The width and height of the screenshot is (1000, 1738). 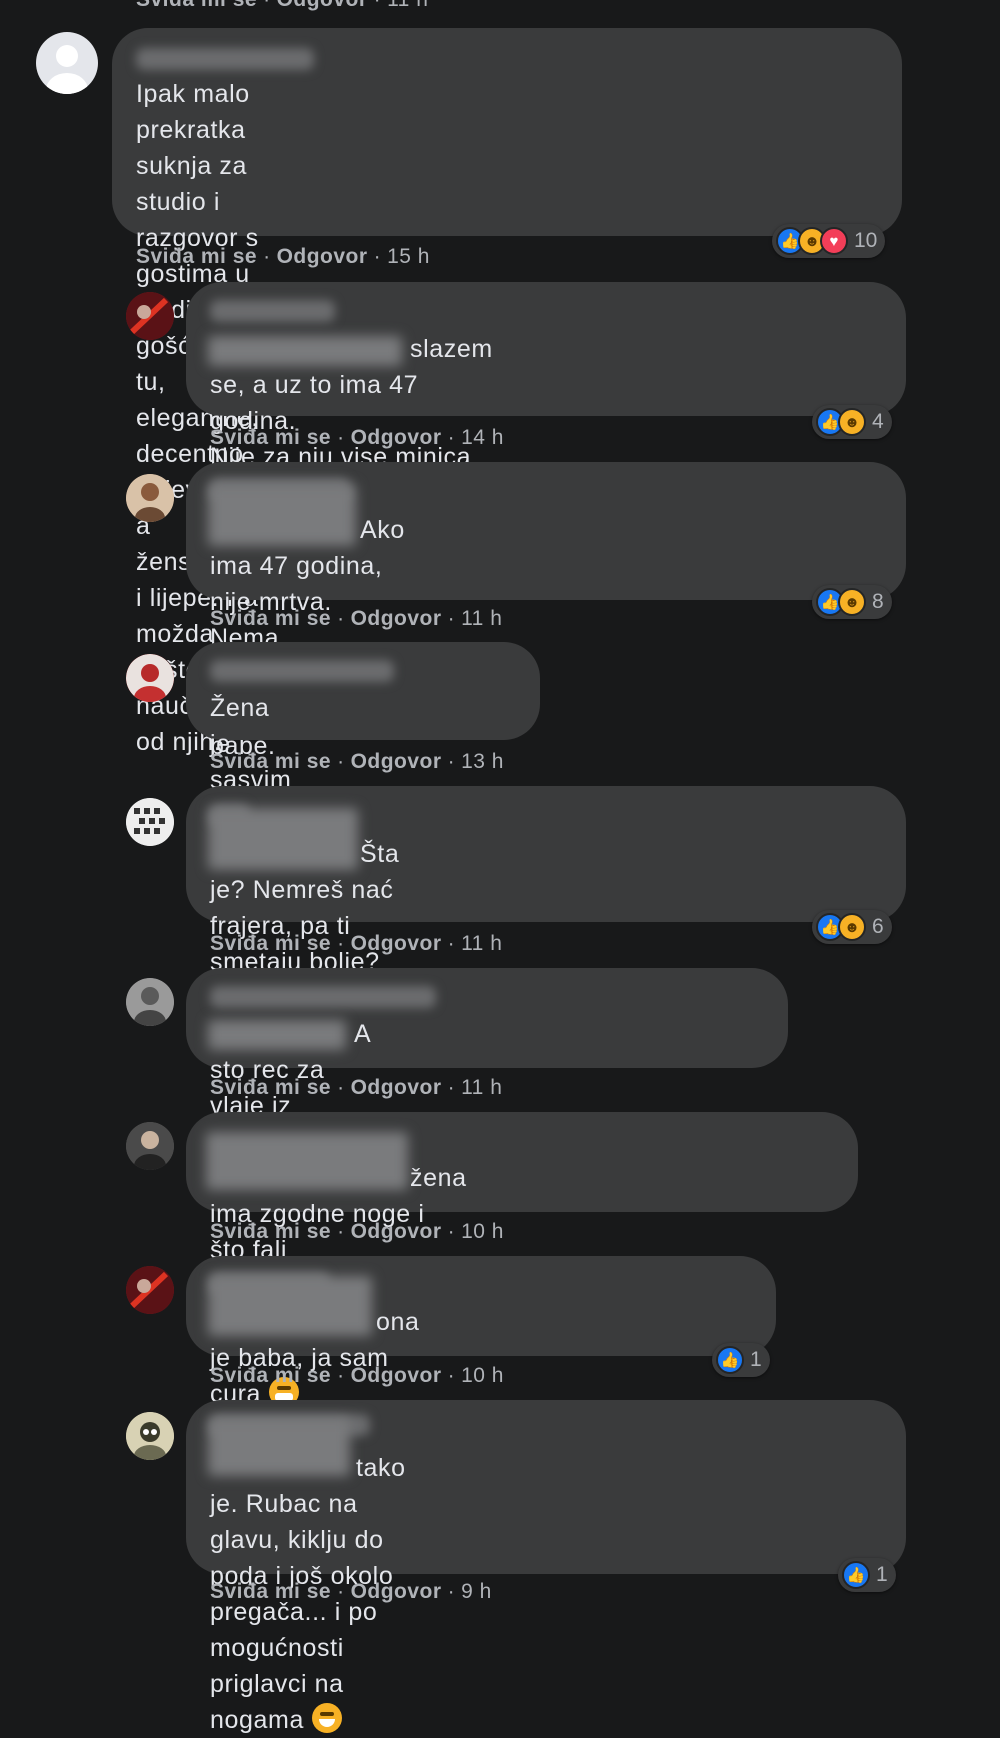 I want to click on comment-meta: Sviđa mi se · Odgovor · 9 h, so click(x=351, y=1591).